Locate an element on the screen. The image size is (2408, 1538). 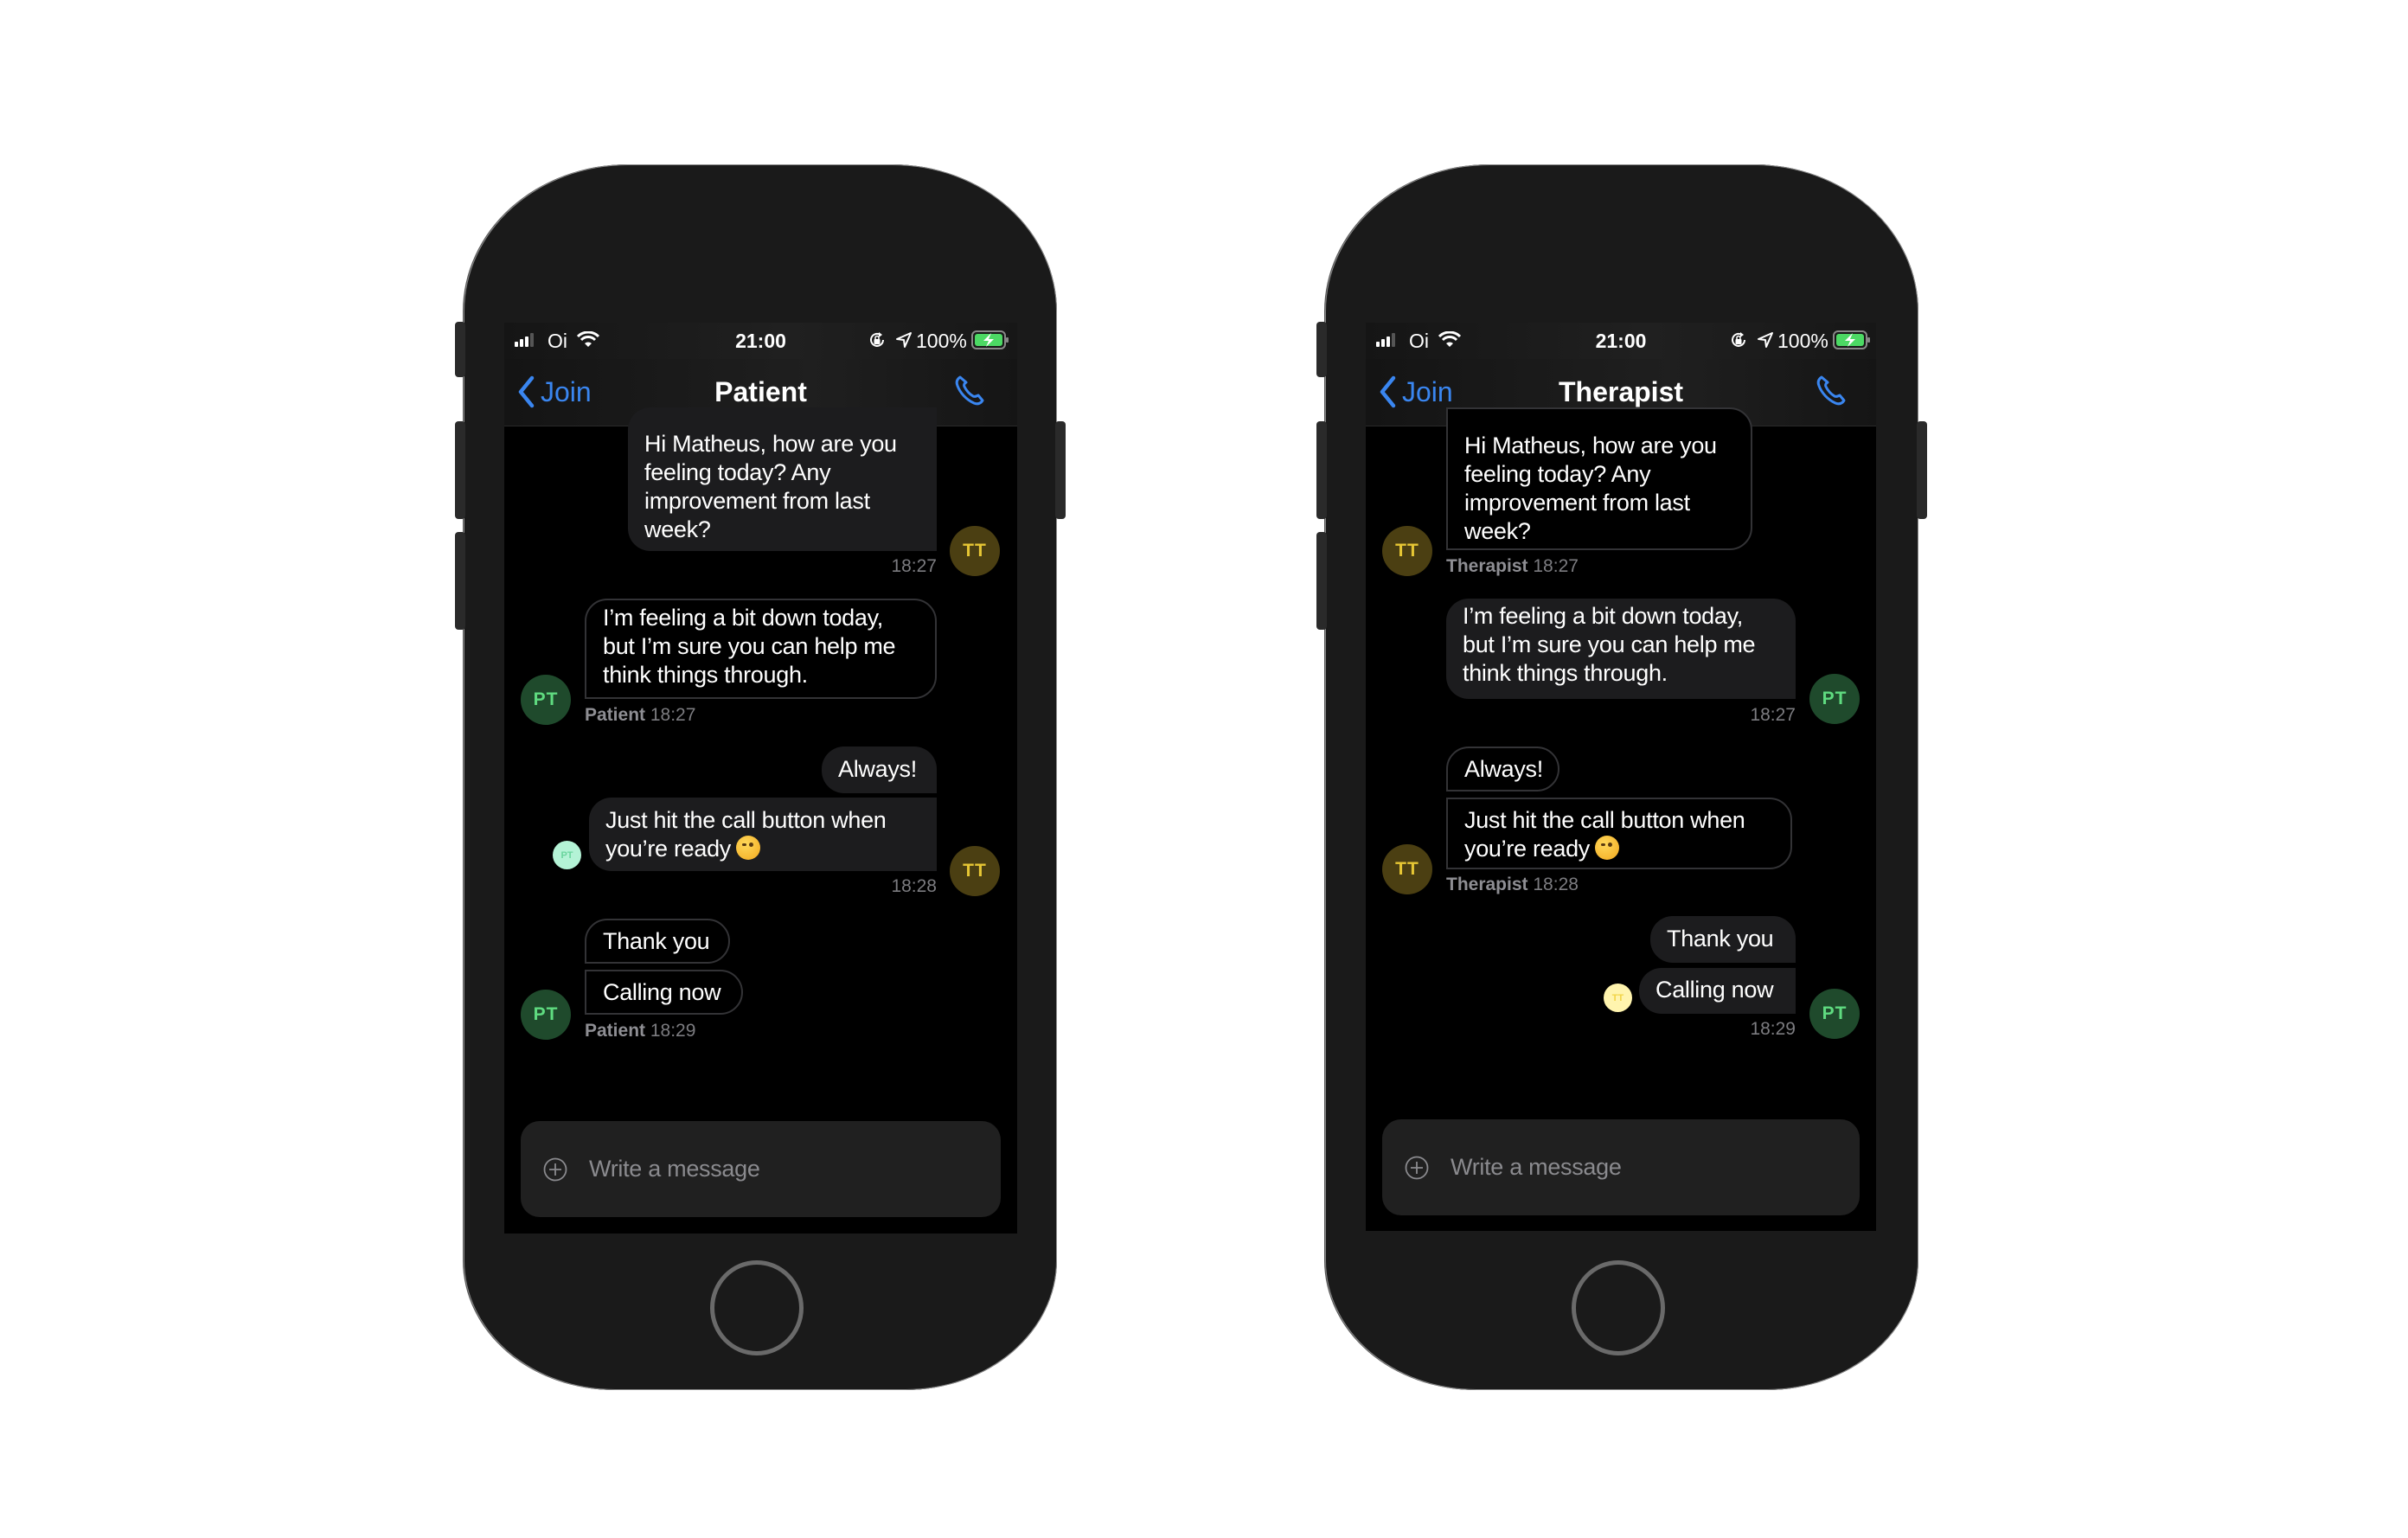
message-sender-time: Therapist 18:28 is located at coordinates (1512, 885).